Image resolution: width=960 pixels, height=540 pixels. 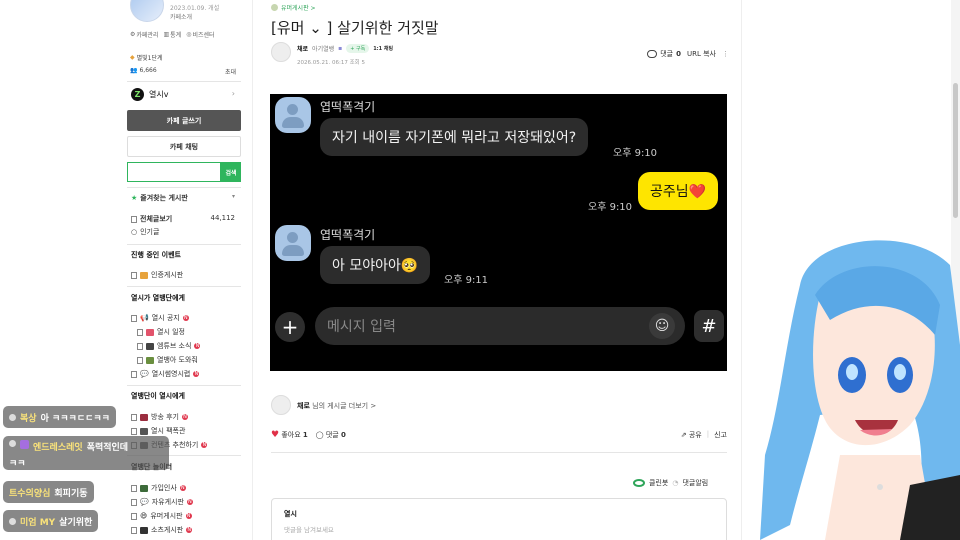 I want to click on comment-icon, so click(x=652, y=54).